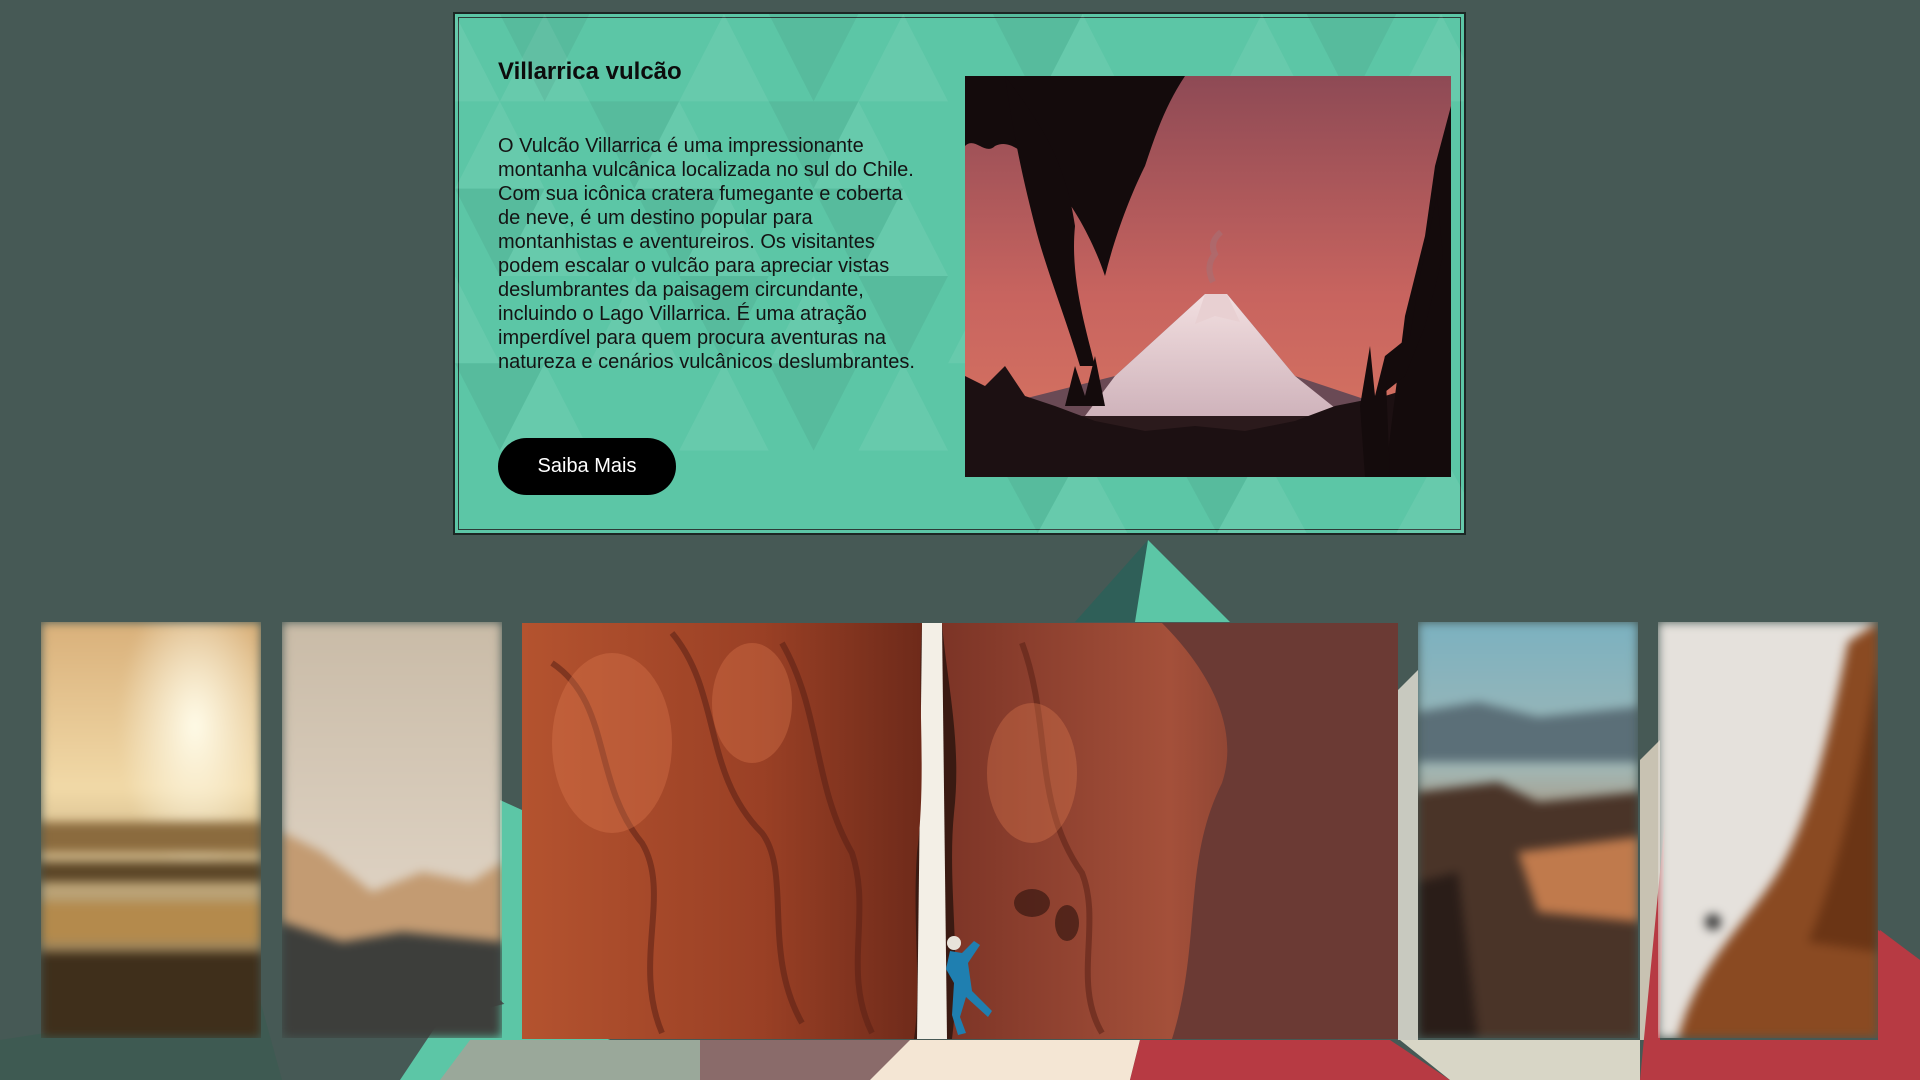  I want to click on gallery-thumbnail-mountains, so click(392, 830).